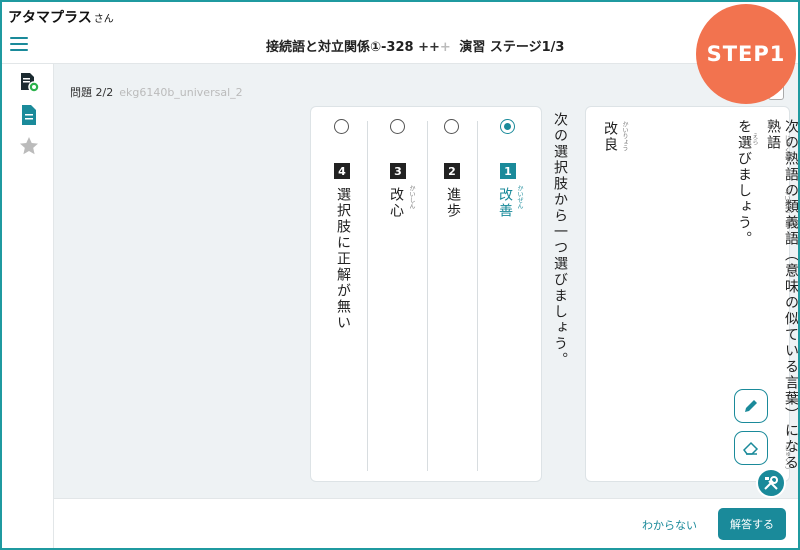 The height and width of the screenshot is (550, 800). Describe the element at coordinates (29, 83) in the screenshot. I see `textbook-check-icon` at that location.